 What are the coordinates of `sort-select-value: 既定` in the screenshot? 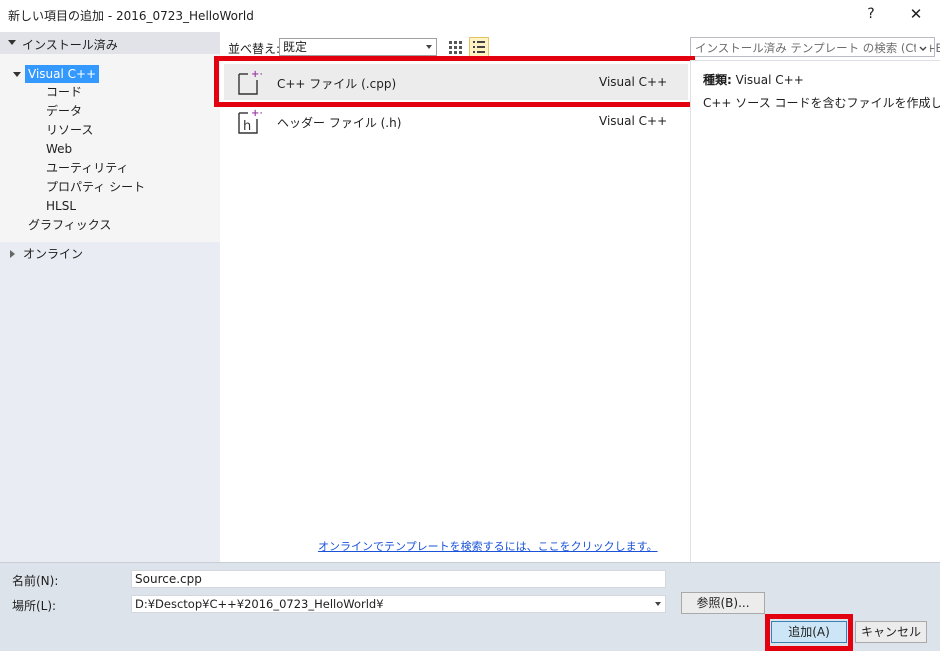 It's located at (295, 47).